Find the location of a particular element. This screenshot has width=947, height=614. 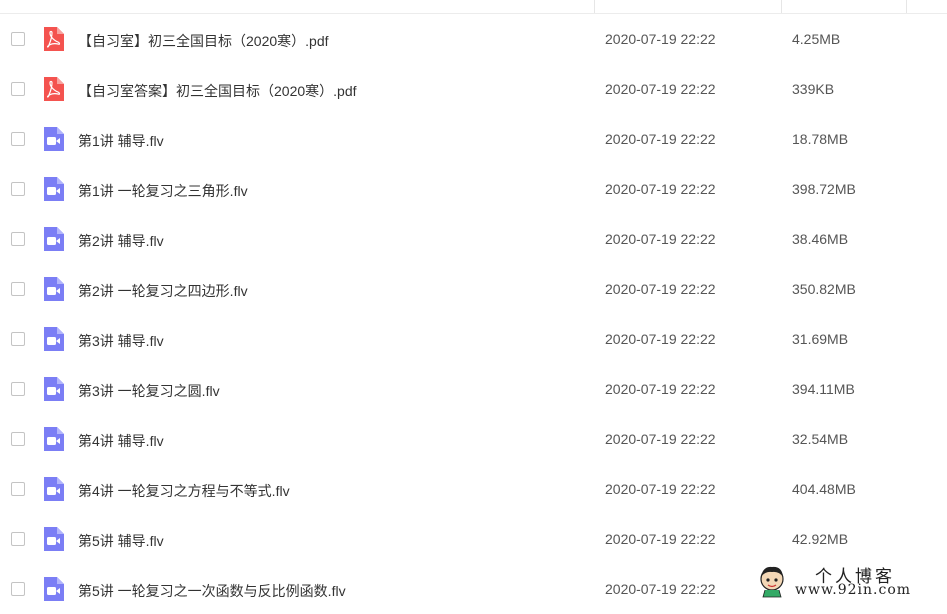

file-row: 第3讲 一轮复习之圆.flv 2020-07-19 22:22 394.11MB is located at coordinates (473, 389).